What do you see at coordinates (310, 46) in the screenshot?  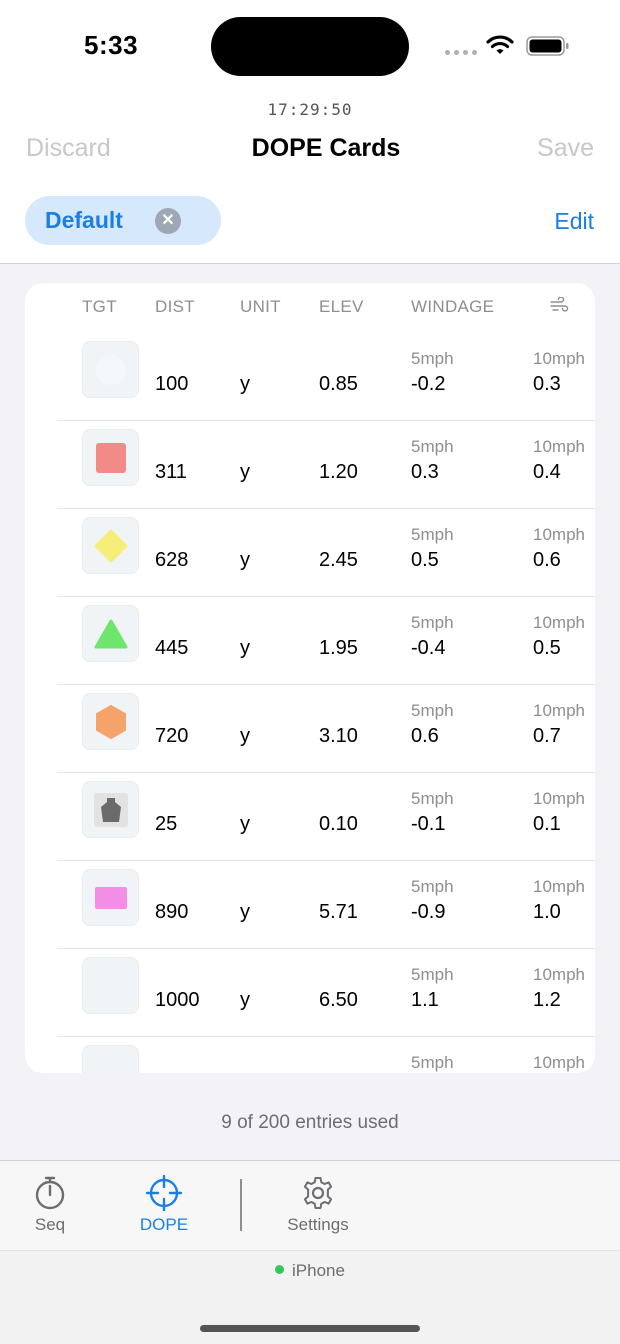 I see `dynamic-island` at bounding box center [310, 46].